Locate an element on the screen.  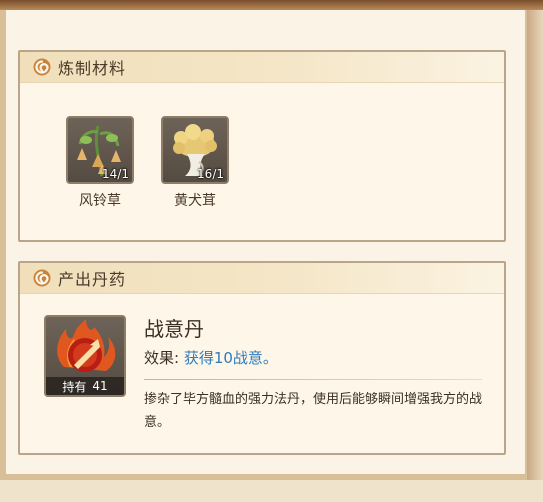
material-count: 16/1 is located at coordinates (210, 174).